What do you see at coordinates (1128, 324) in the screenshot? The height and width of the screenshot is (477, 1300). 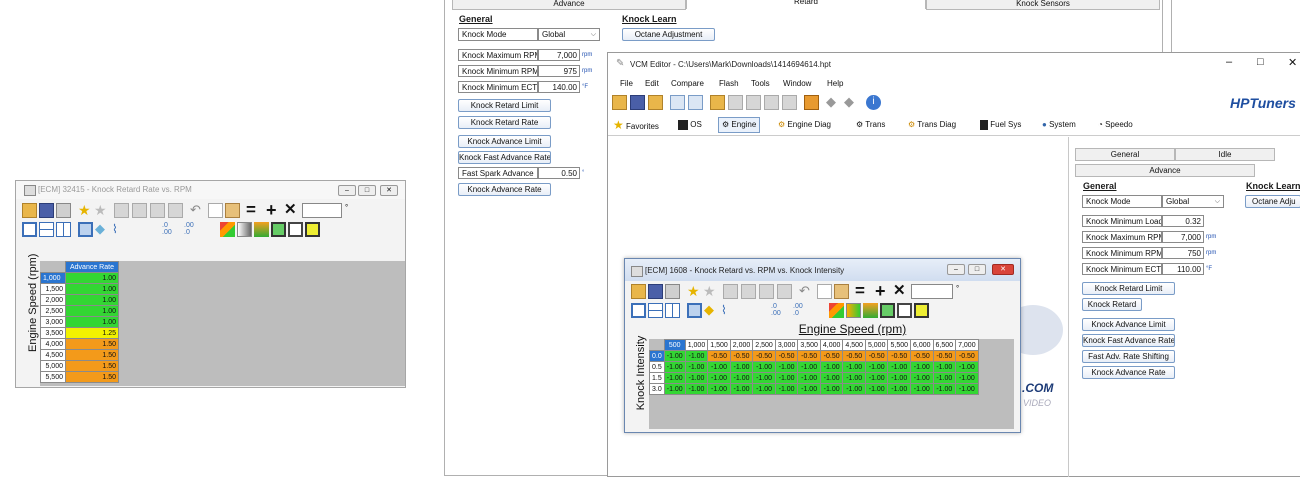 I see `knock-advance-limit-button: Knock Advance Limit` at bounding box center [1128, 324].